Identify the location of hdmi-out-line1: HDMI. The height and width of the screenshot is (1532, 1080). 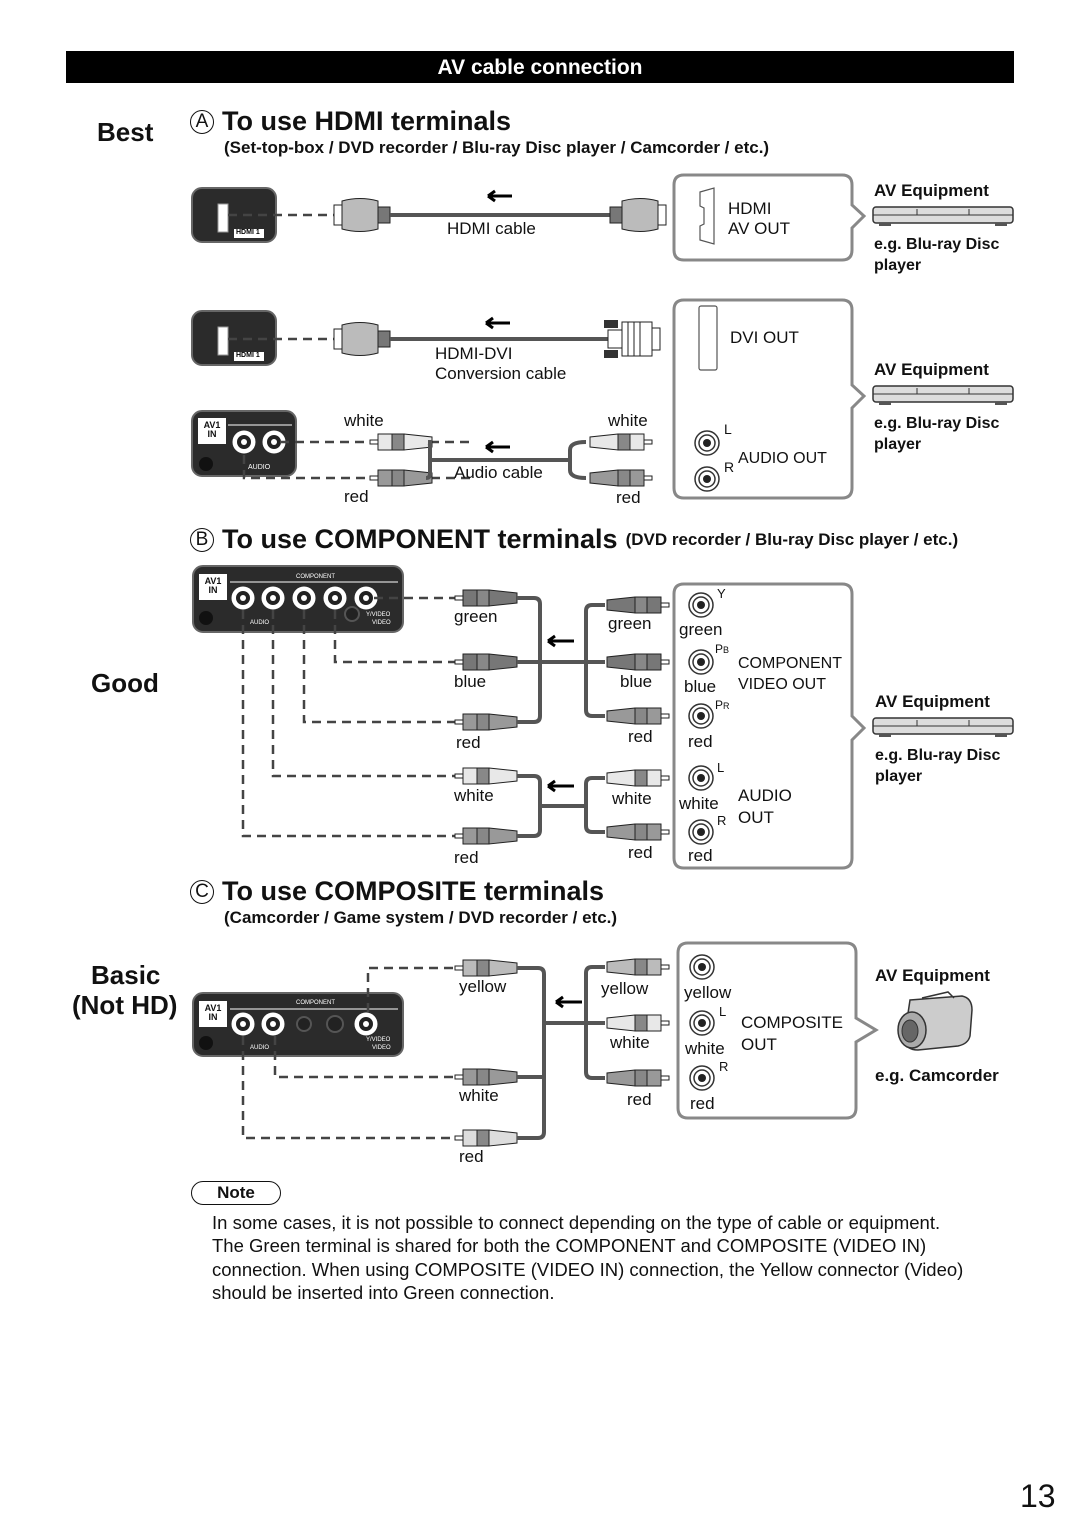
(750, 208).